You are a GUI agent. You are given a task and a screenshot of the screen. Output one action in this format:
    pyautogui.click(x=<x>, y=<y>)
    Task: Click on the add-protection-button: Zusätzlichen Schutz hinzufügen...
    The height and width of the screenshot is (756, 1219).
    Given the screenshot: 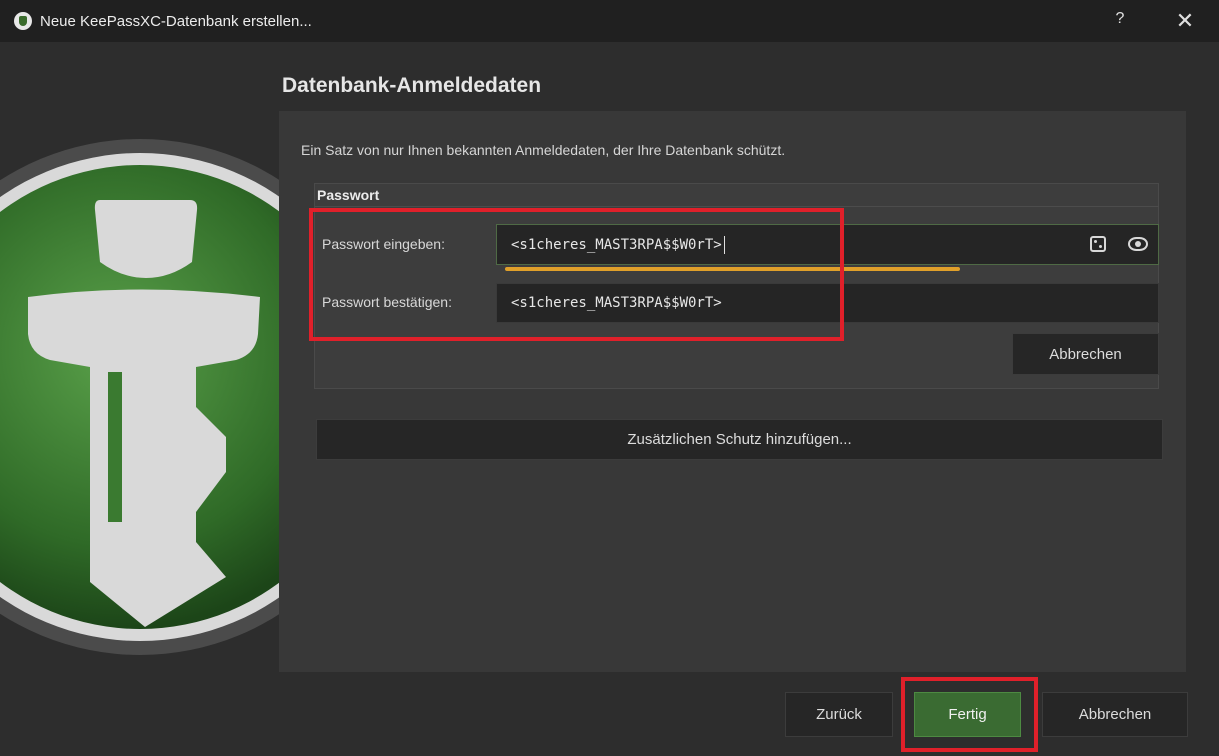 What is the action you would take?
    pyautogui.click(x=739, y=439)
    